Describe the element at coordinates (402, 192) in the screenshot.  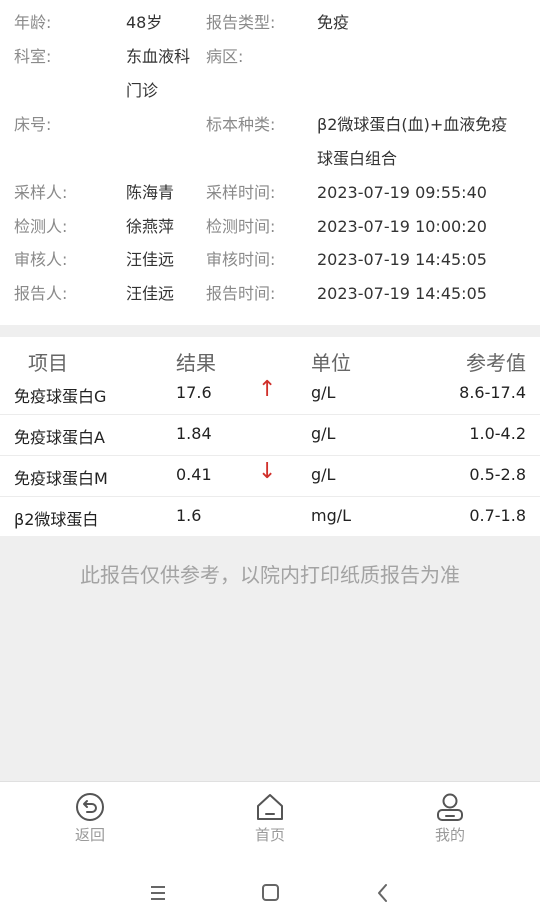
I see `sampling-time-value: 2023-07-19 09:55:40` at that location.